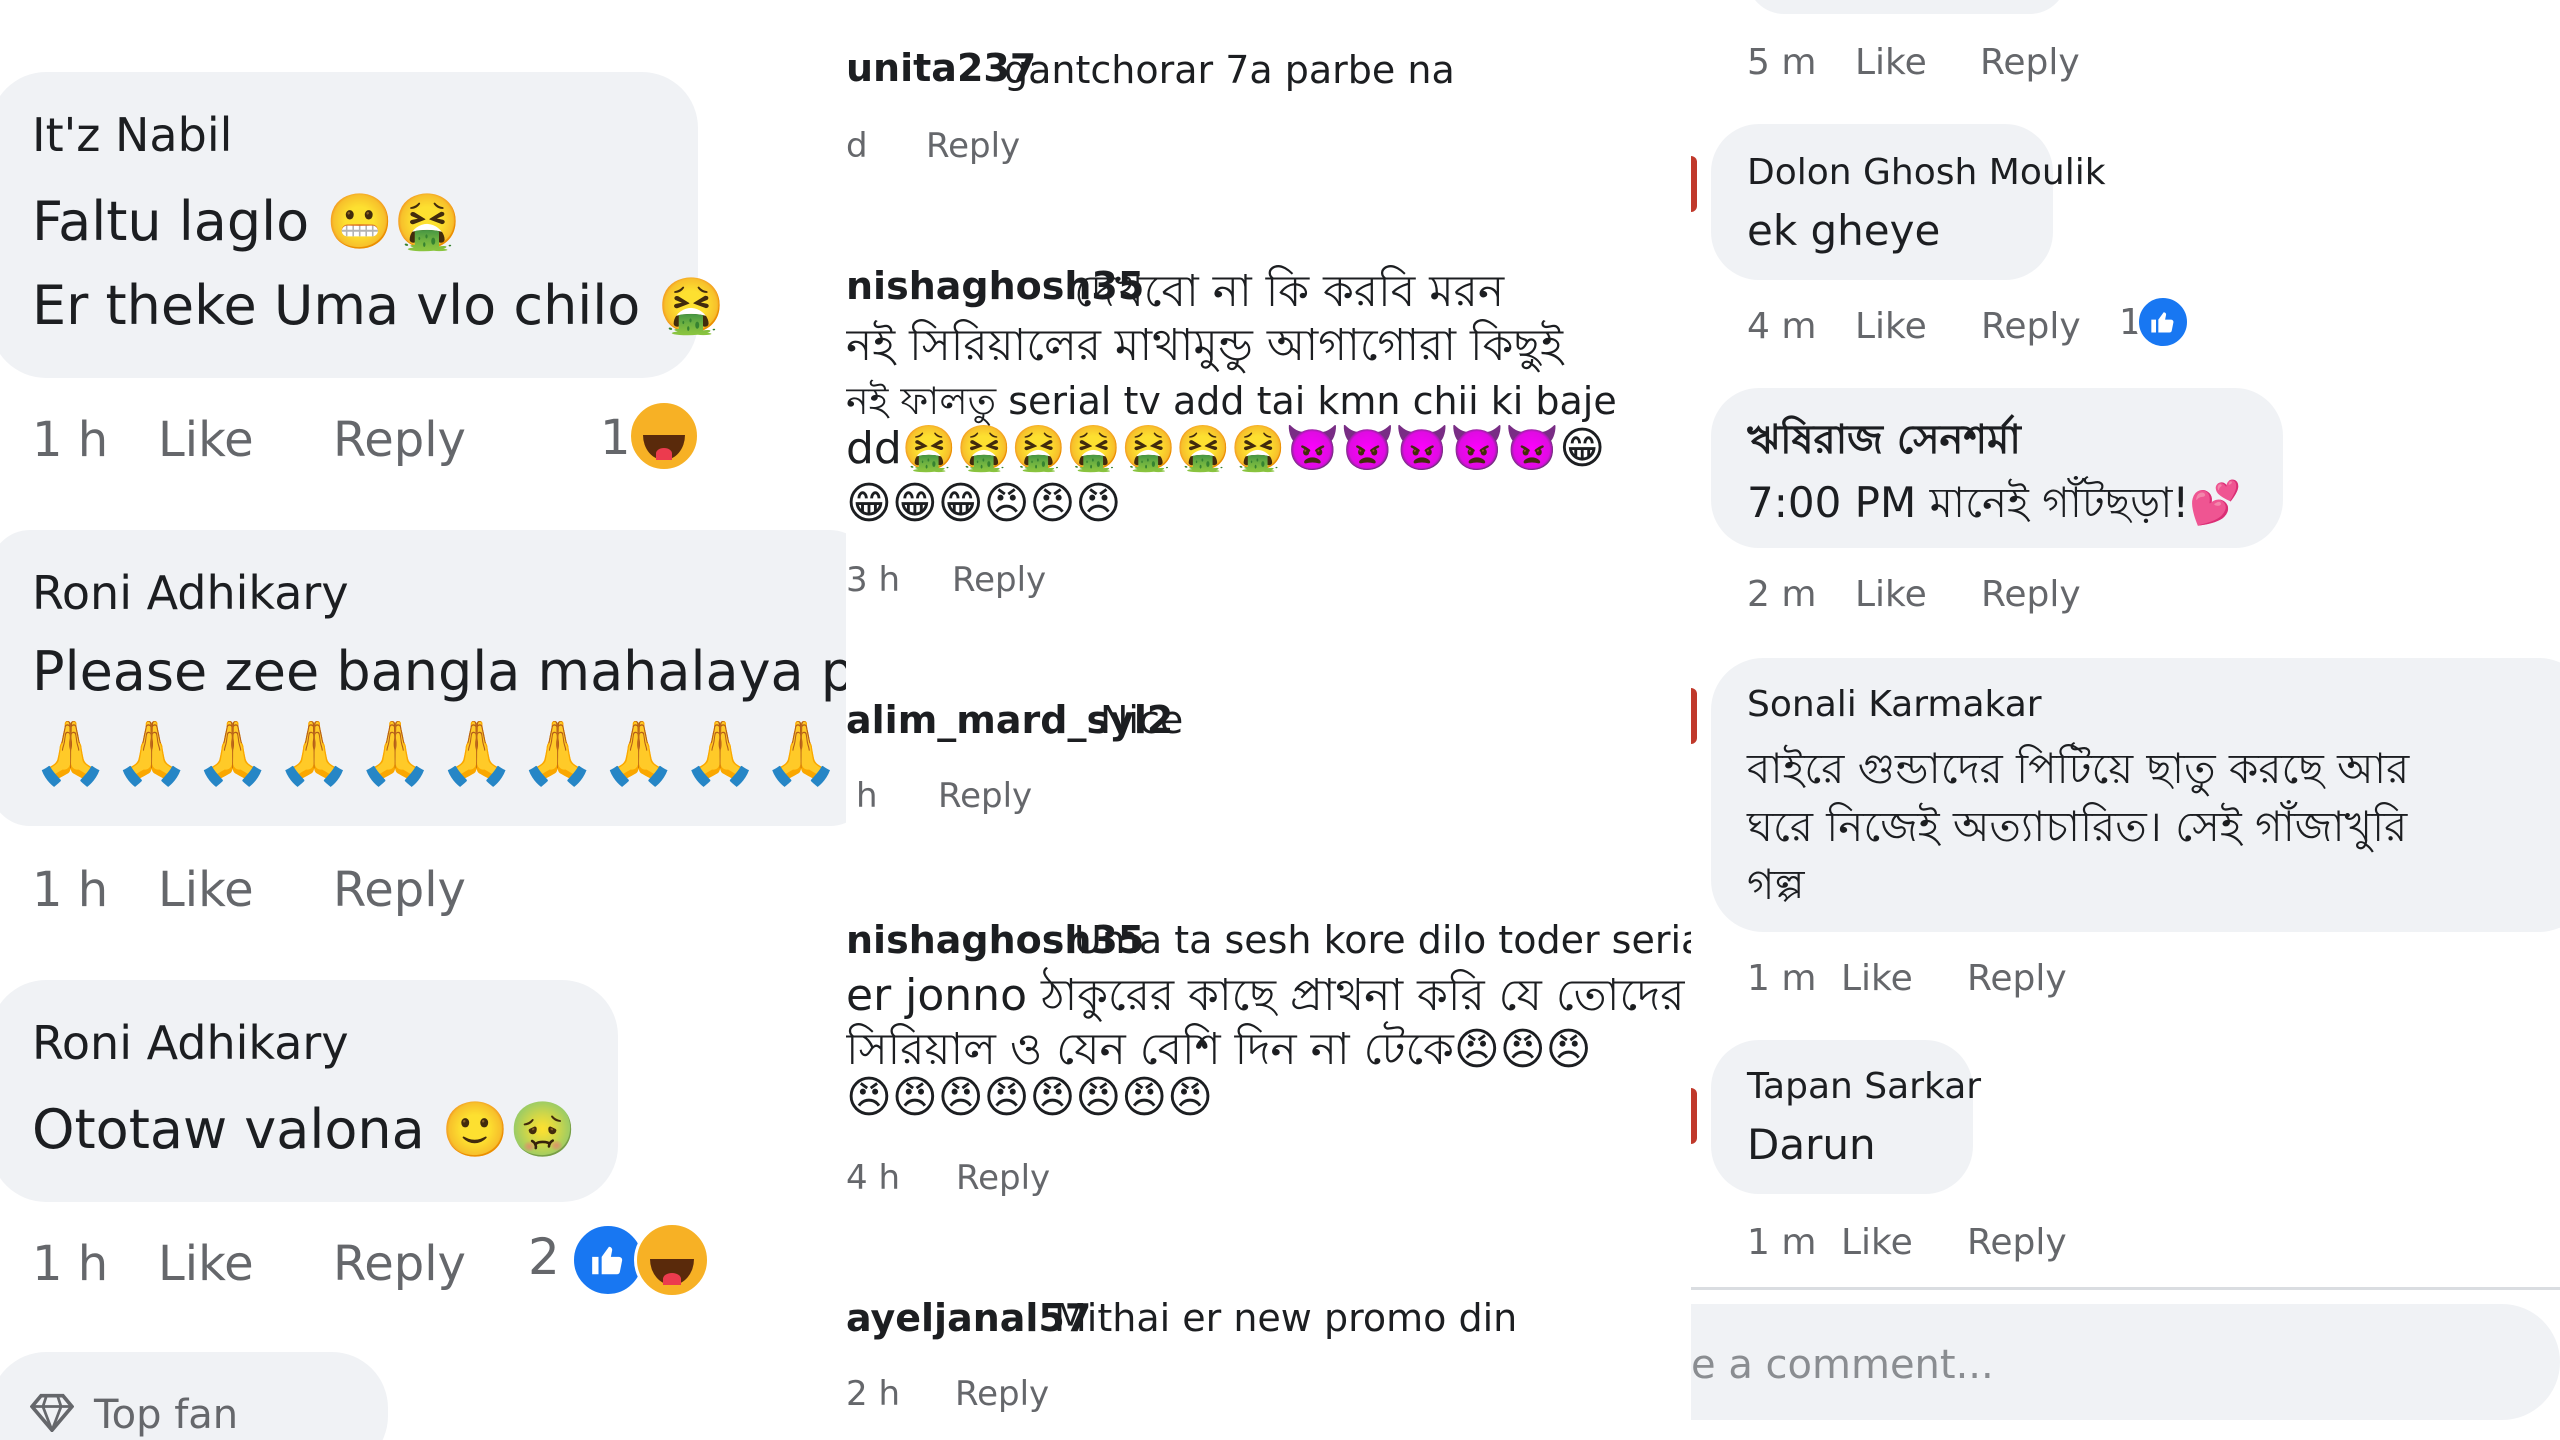  I want to click on comment-author: Dolon Ghosh Moulik, so click(1926, 172).